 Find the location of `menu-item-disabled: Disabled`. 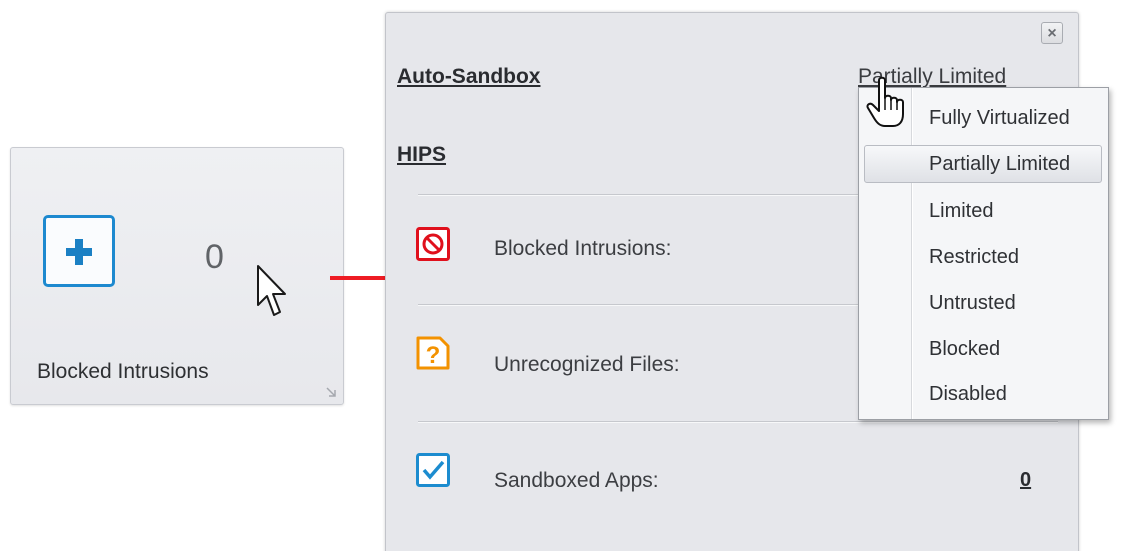

menu-item-disabled: Disabled is located at coordinates (983, 394).